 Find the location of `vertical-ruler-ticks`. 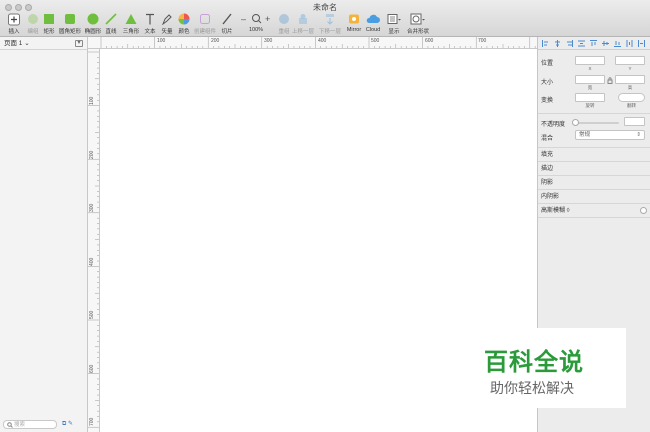

vertical-ruler-ticks is located at coordinates (93, 239).